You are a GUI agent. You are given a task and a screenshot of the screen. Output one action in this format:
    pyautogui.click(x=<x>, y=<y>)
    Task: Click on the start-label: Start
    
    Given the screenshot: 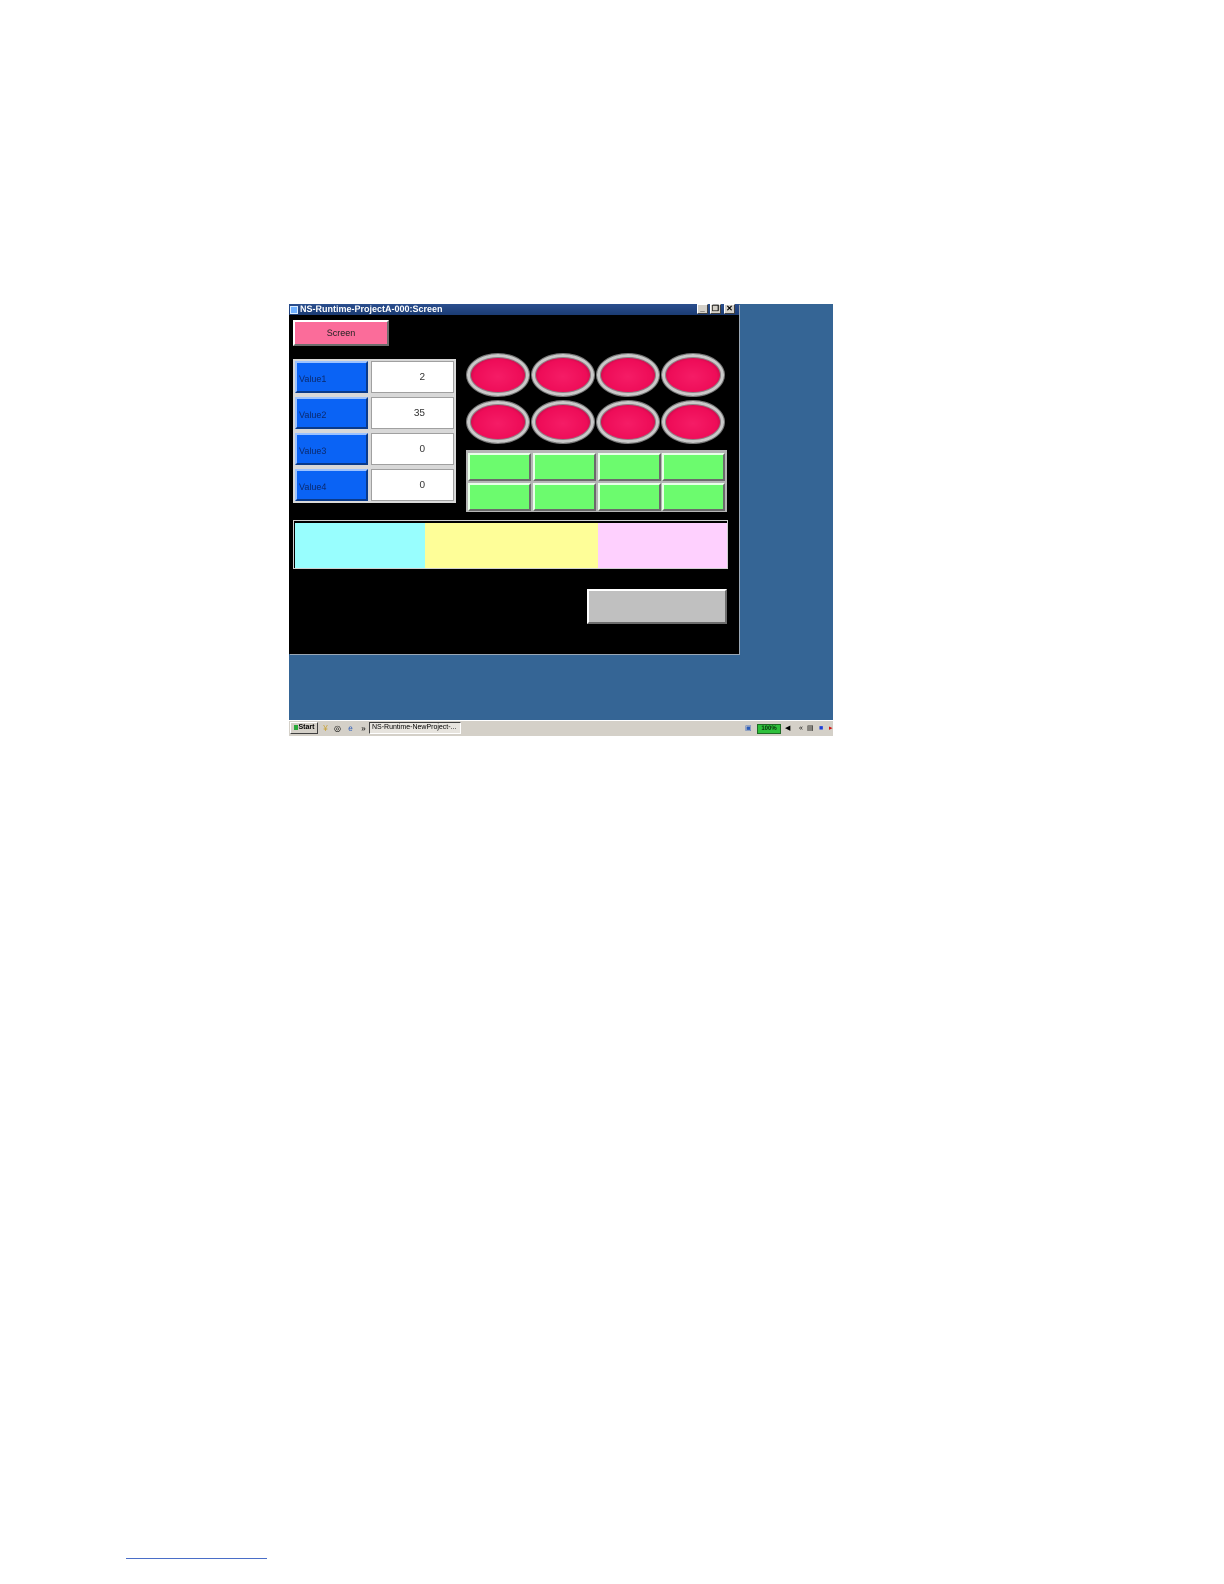 What is the action you would take?
    pyautogui.click(x=306, y=727)
    